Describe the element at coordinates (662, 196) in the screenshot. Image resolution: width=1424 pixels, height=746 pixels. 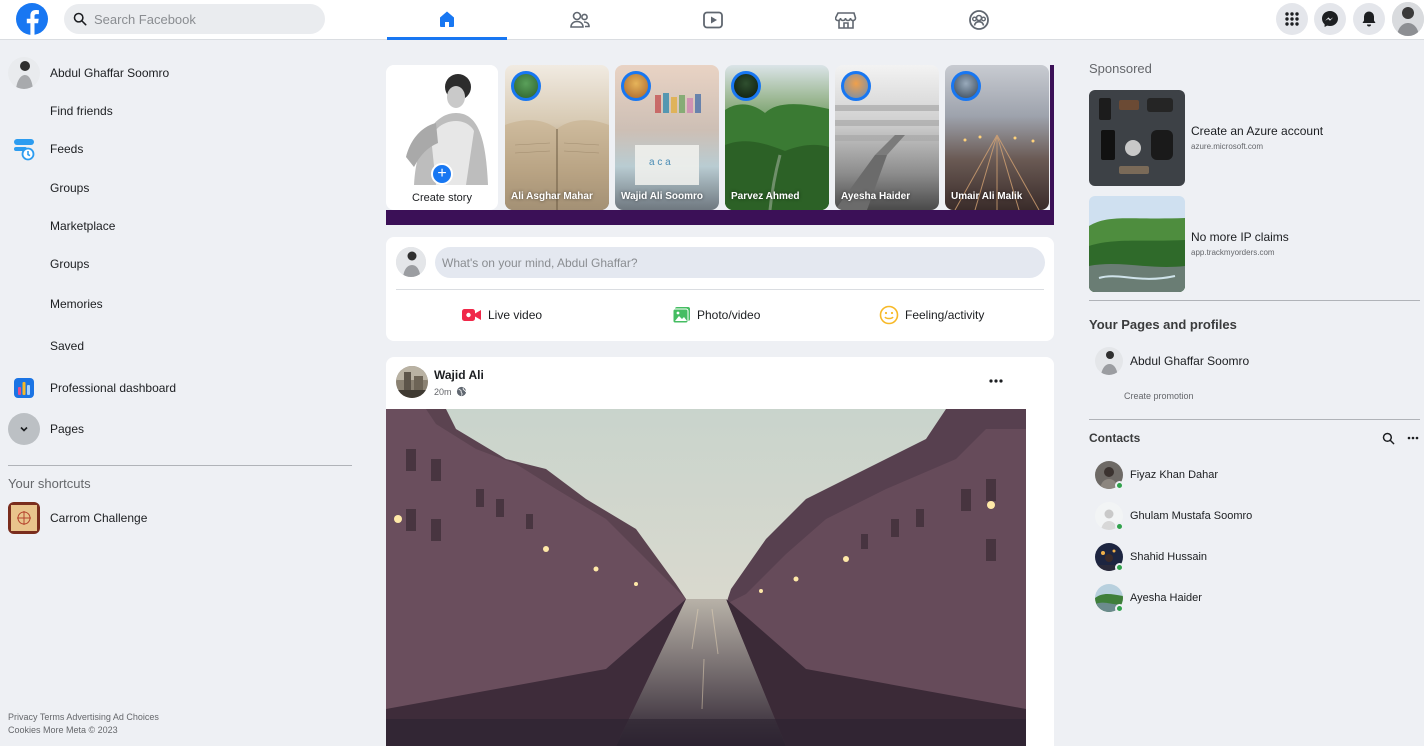
I see `story-name: Wajid Ali Soomro` at that location.